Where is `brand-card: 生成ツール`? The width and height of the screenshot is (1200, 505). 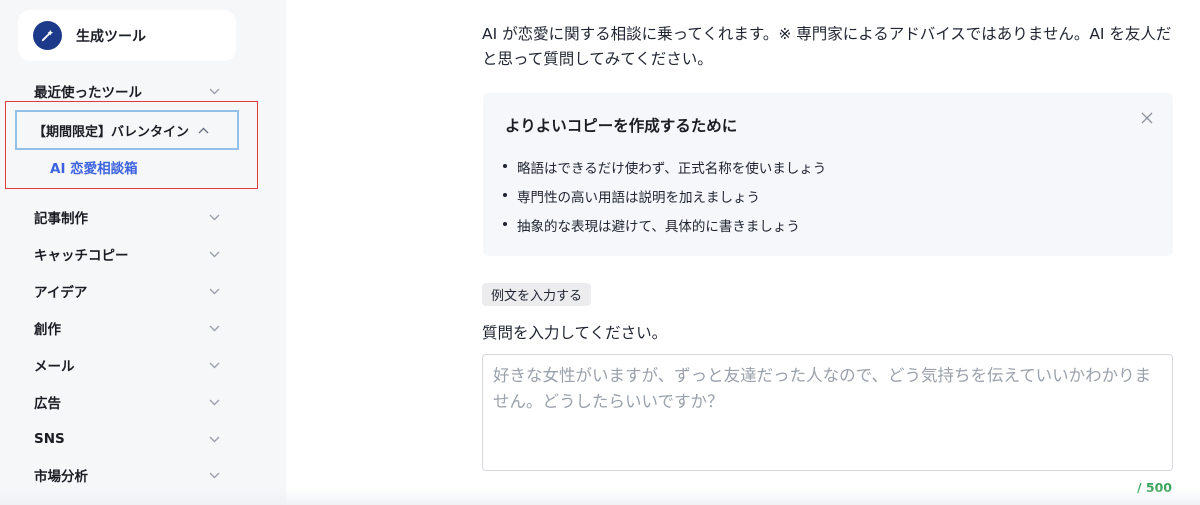
brand-card: 生成ツール is located at coordinates (127, 35).